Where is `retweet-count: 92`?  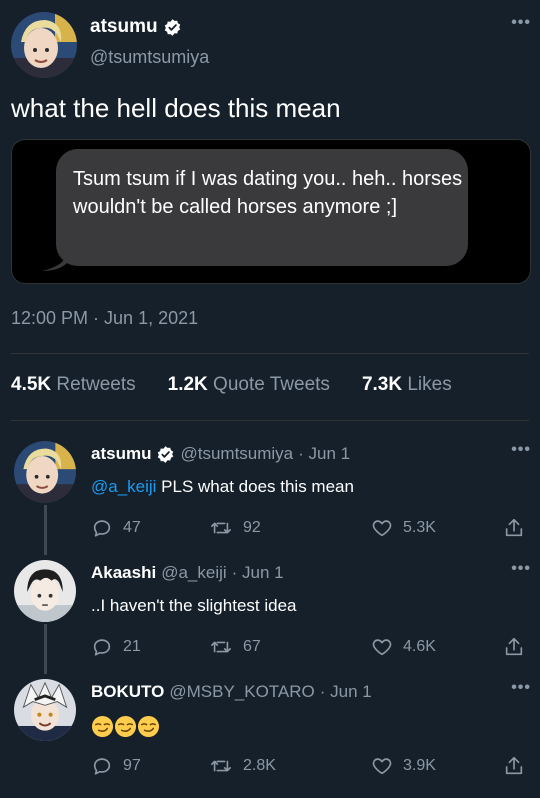
retweet-count: 92 is located at coordinates (252, 527).